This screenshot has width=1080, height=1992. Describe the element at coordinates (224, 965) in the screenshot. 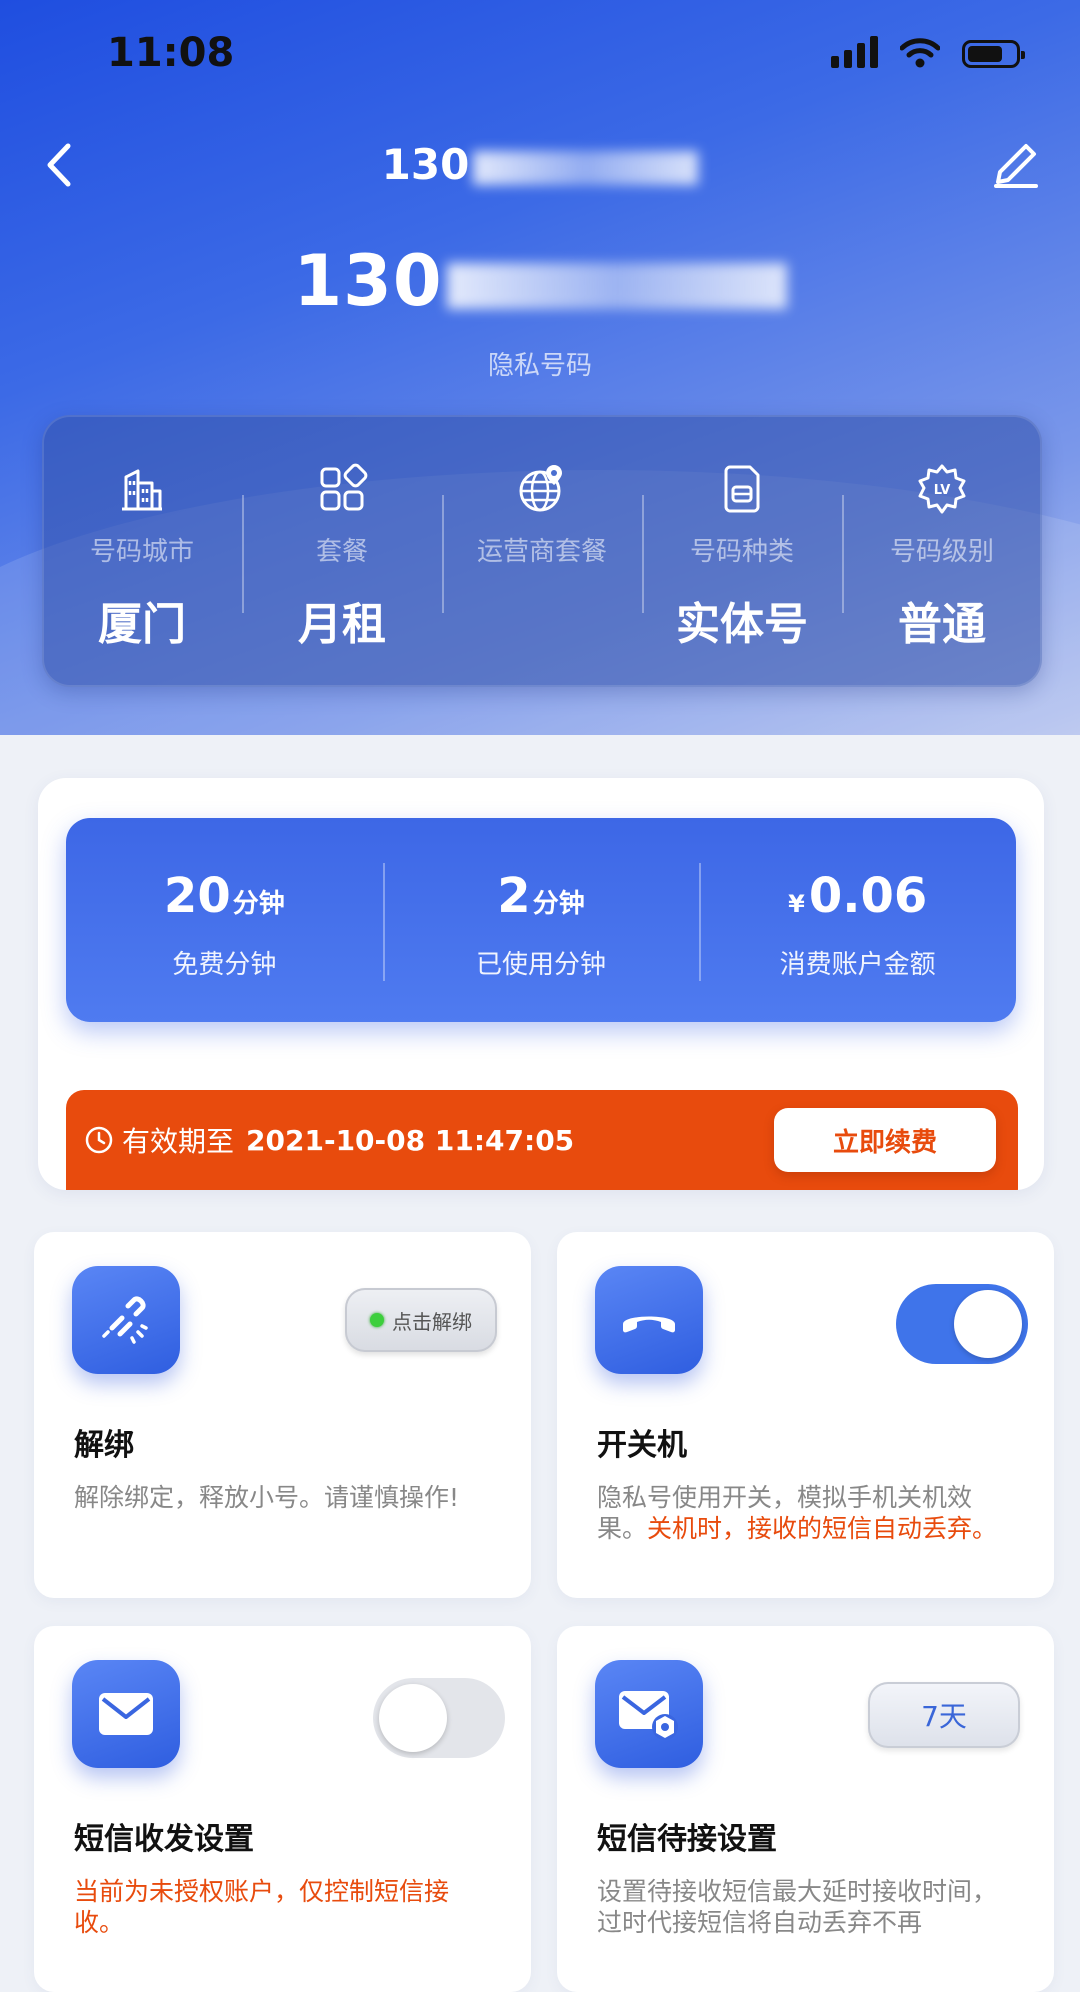

I see `stat-free-minutes-label: 免费分钟` at that location.